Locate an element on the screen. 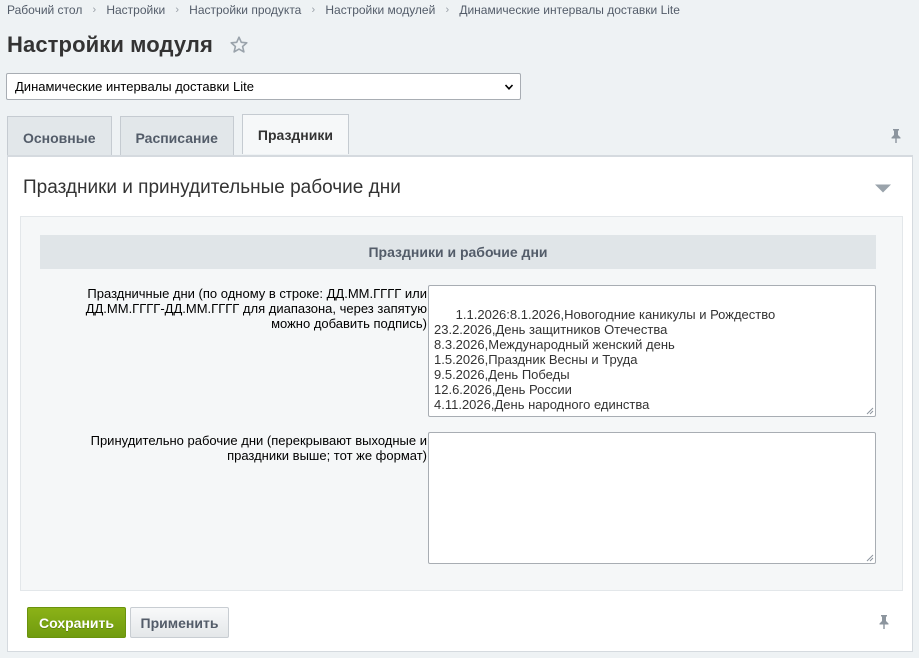 The width and height of the screenshot is (919, 658). tab-general: Основные is located at coordinates (59, 135).